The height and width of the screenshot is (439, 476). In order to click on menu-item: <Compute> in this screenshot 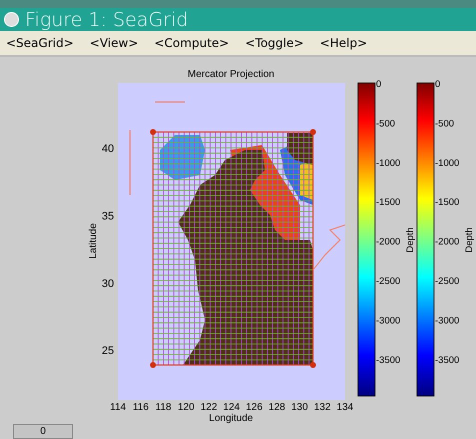, I will do `click(192, 43)`.